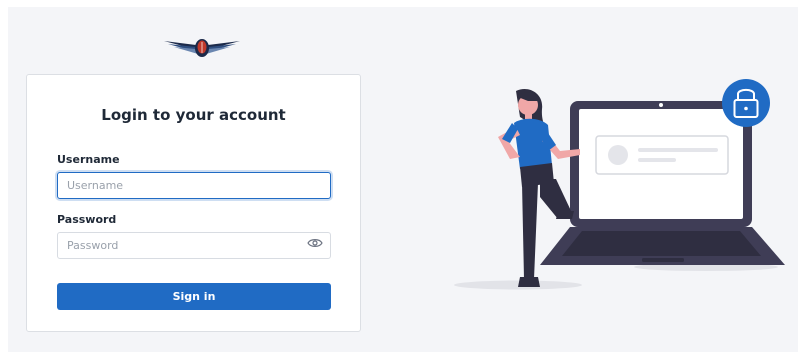 The image size is (798, 358). Describe the element at coordinates (88, 159) in the screenshot. I see `username-label: Username` at that location.